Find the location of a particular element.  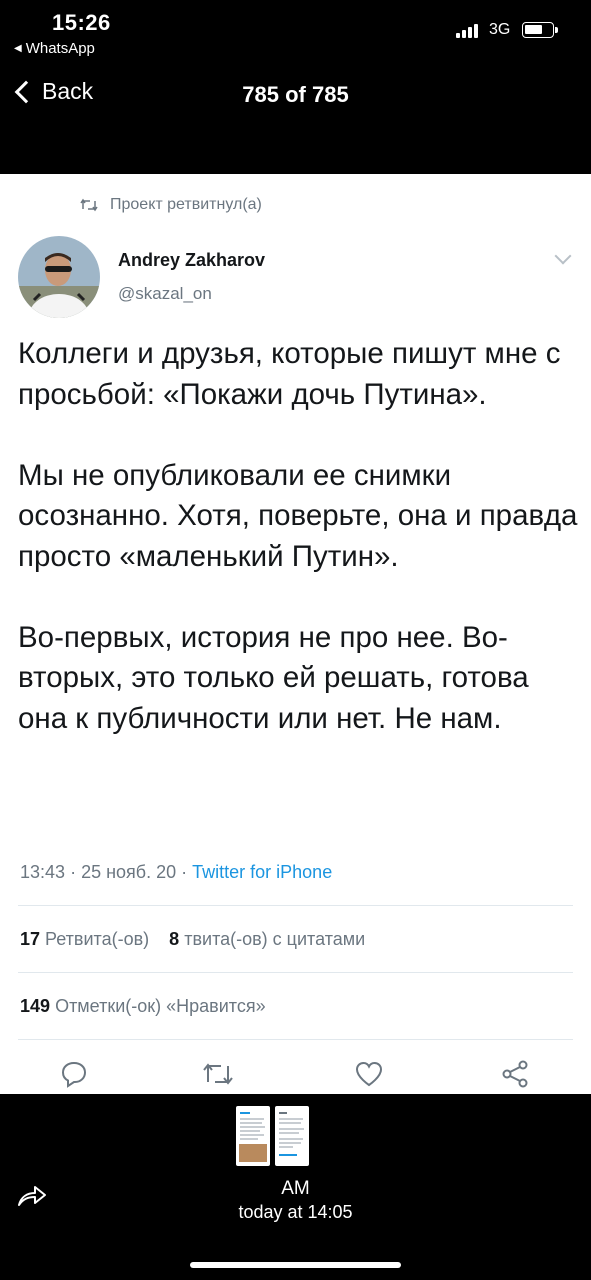

author-handle: @skazal_on is located at coordinates (165, 294).